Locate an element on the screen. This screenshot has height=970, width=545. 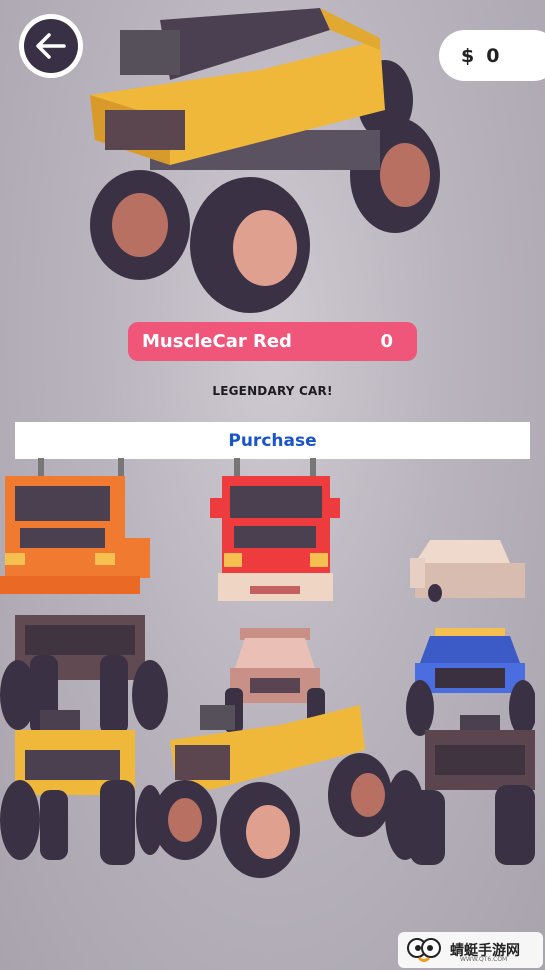
back-button is located at coordinates (51, 46).